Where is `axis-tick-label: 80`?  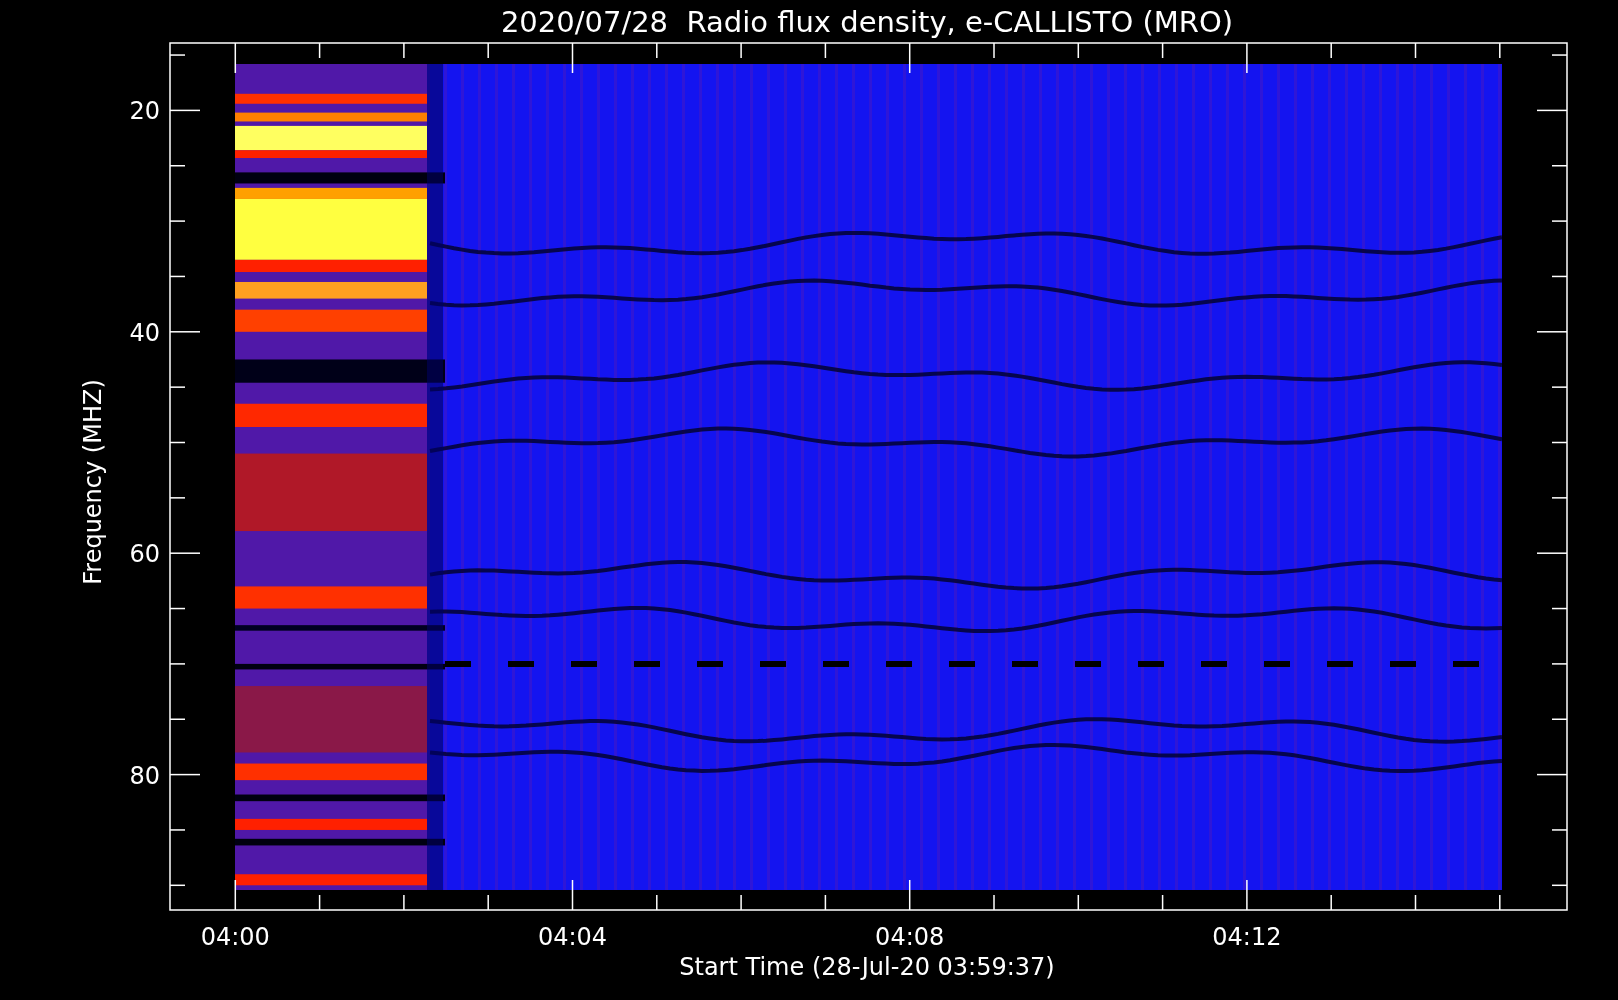 axis-tick-label: 80 is located at coordinates (144, 775).